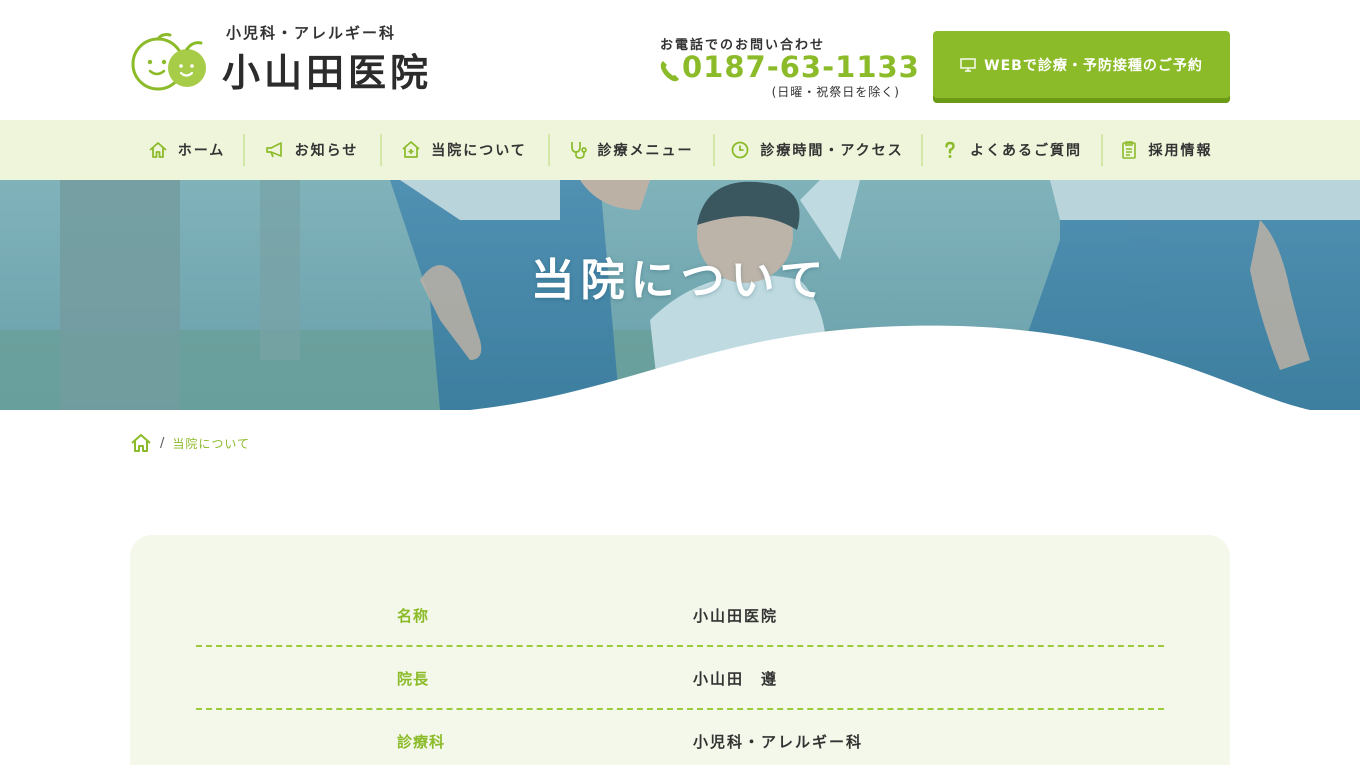 The height and width of the screenshot is (765, 1360). What do you see at coordinates (778, 742) in the screenshot?
I see `info-value: 小児科・アレルギー科` at bounding box center [778, 742].